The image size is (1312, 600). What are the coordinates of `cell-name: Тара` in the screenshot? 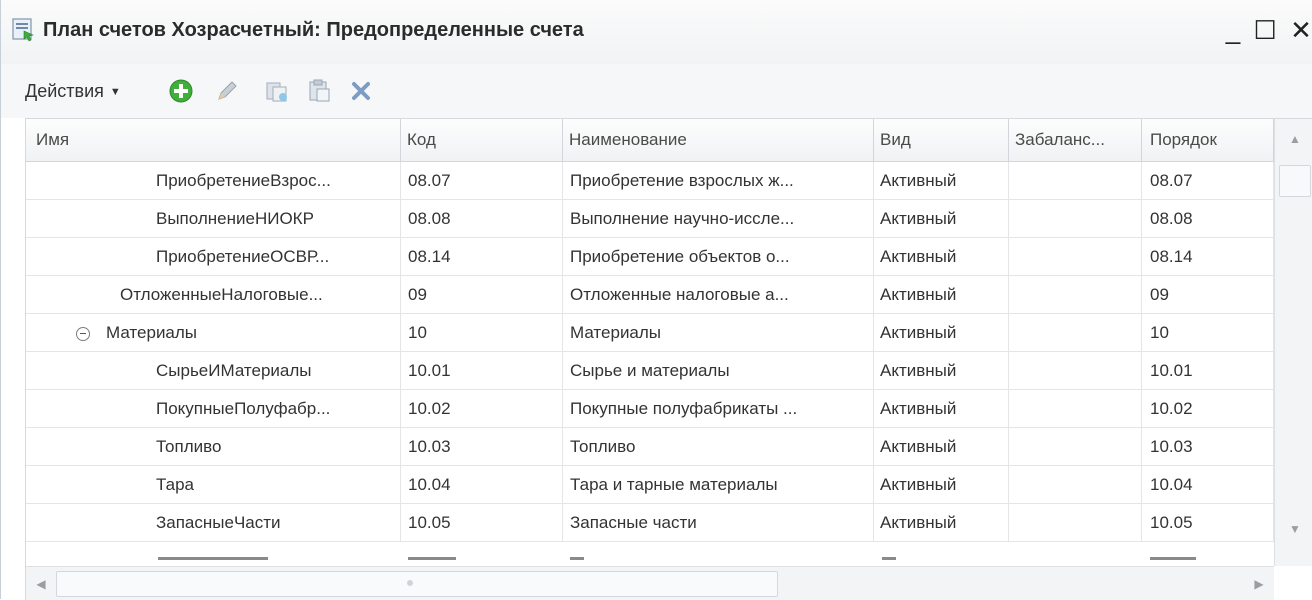 It's located at (213, 484).